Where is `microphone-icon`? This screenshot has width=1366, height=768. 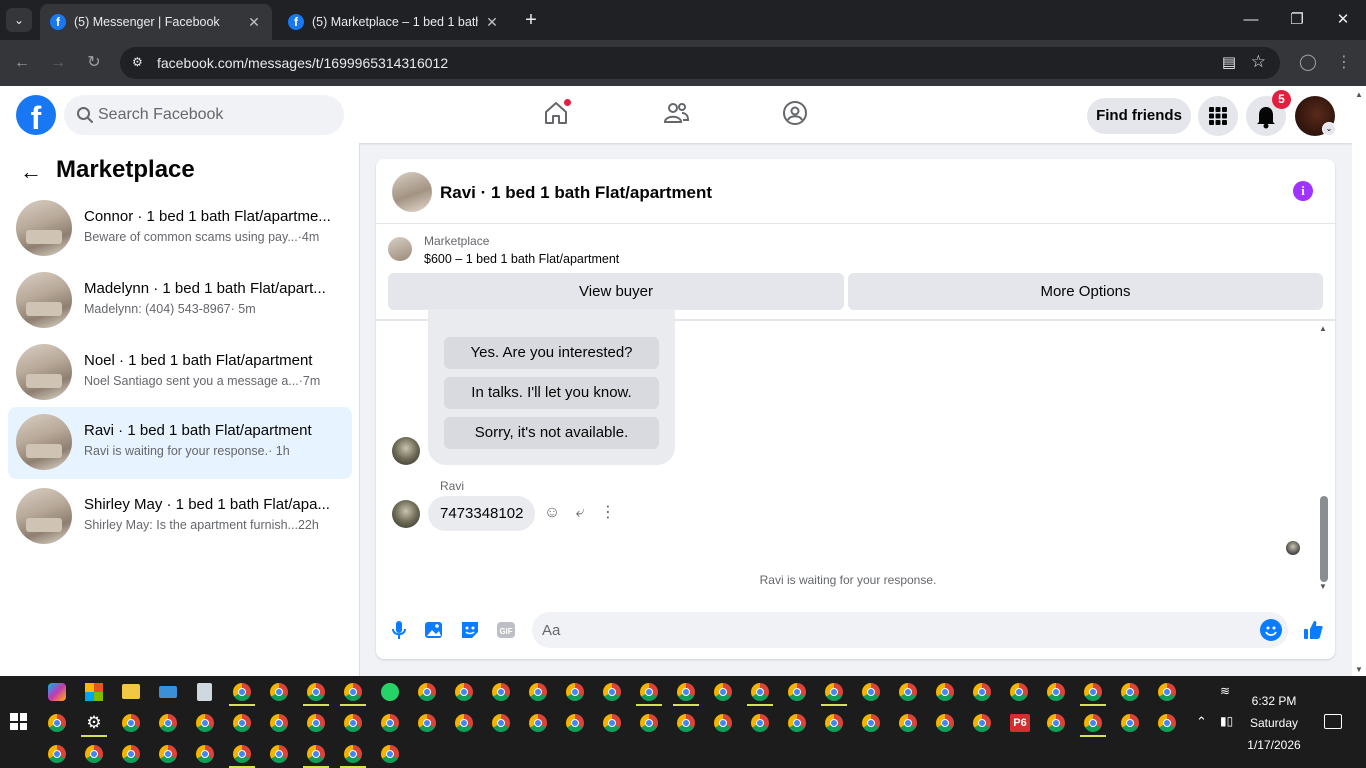 microphone-icon is located at coordinates (399, 630).